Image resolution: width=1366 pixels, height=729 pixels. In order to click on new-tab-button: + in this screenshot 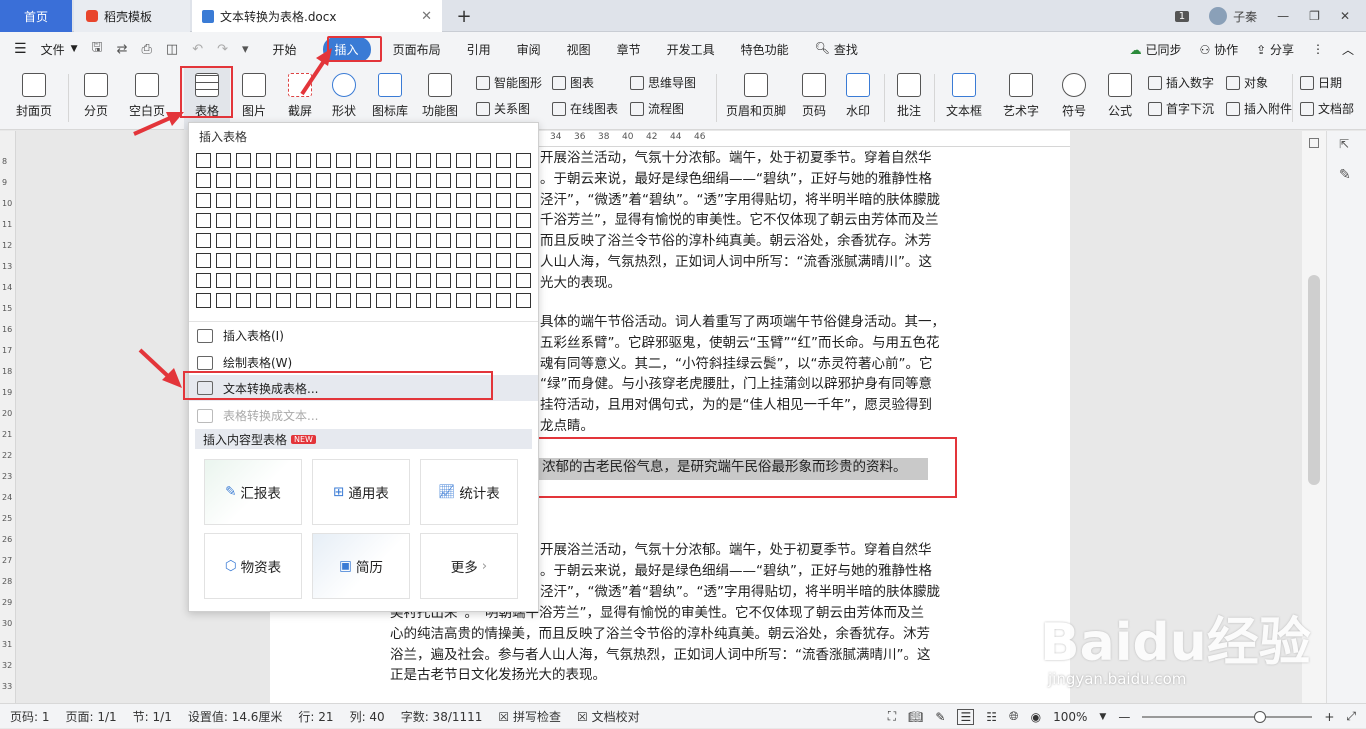, I will do `click(464, 16)`.